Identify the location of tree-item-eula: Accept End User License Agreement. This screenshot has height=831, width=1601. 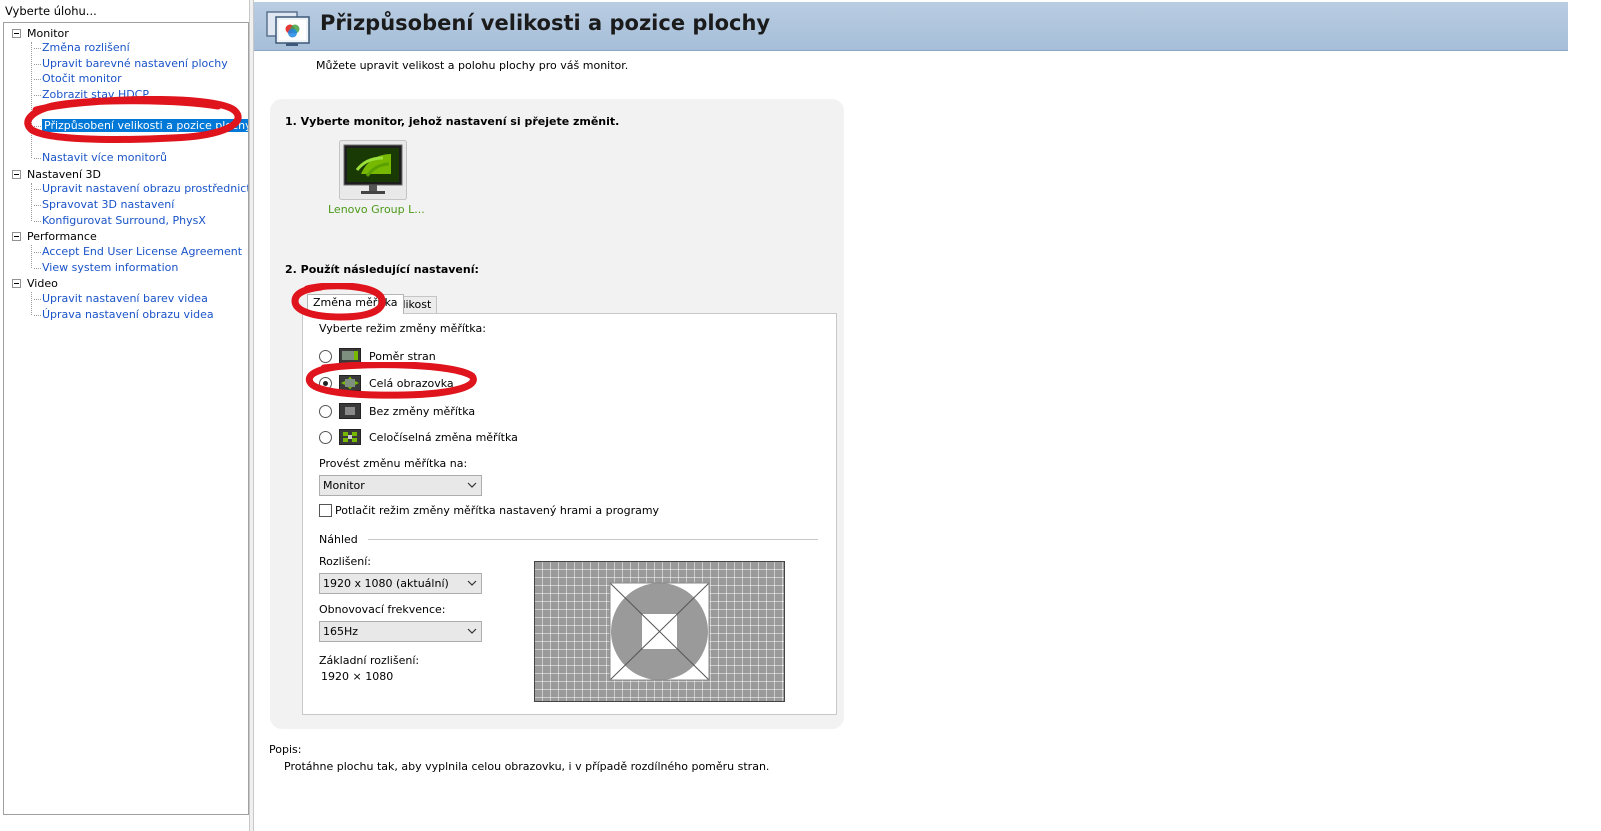
(137, 251).